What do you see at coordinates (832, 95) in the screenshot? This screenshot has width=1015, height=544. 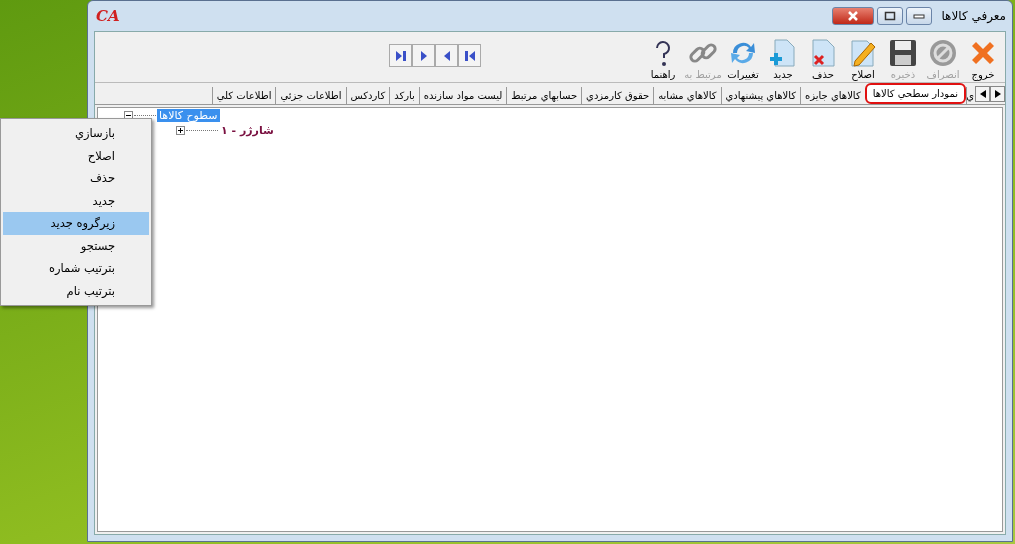 I see `tab: کالاهاي جايزه` at bounding box center [832, 95].